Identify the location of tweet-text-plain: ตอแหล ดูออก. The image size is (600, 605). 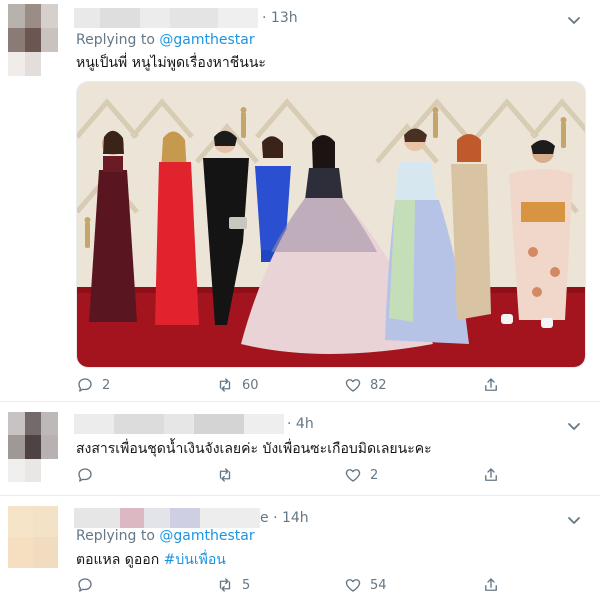
(118, 560).